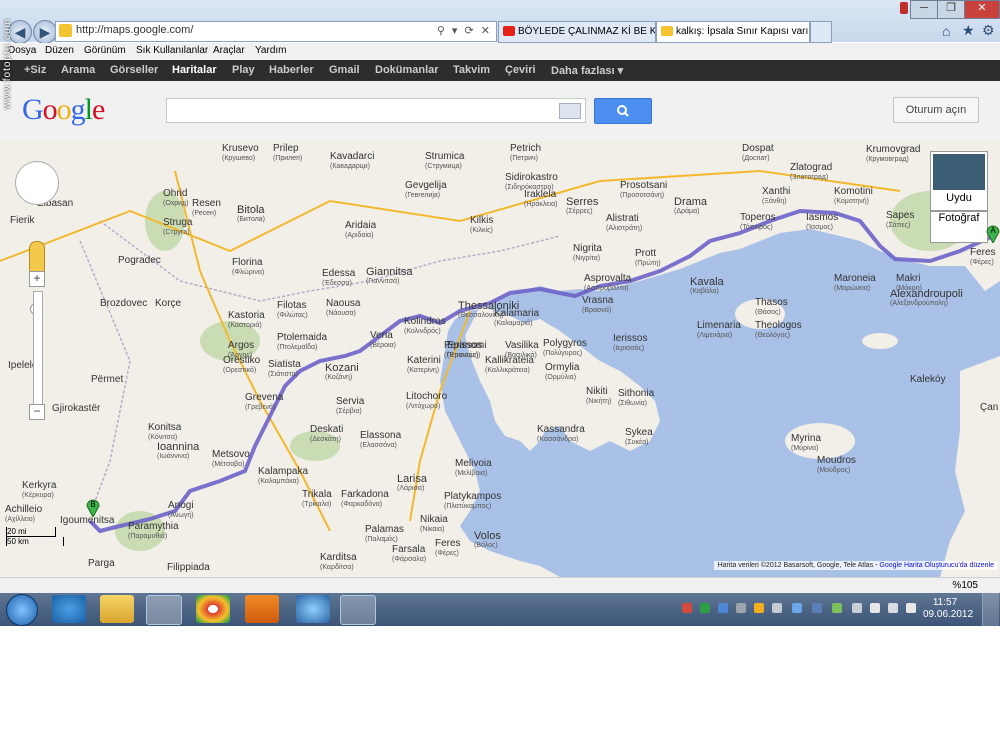  I want to click on place-label: Larisa (Λάρισα), so click(412, 484).